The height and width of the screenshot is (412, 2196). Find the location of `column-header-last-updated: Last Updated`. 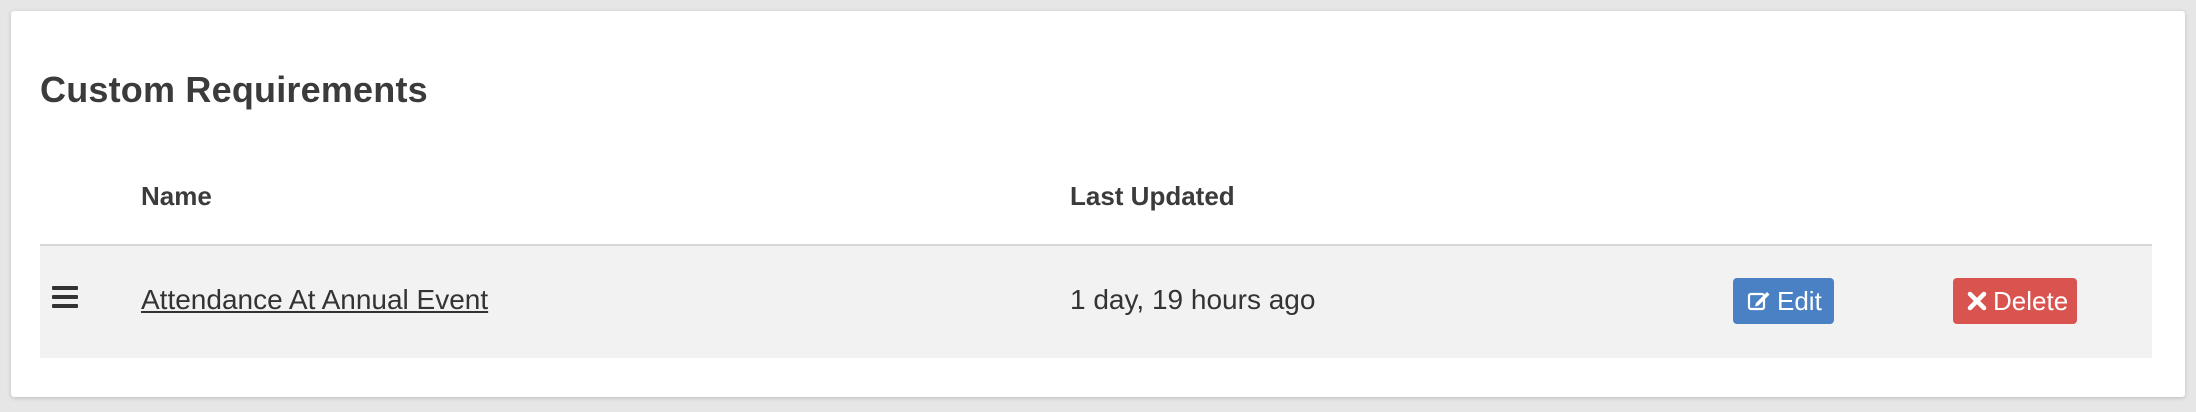

column-header-last-updated: Last Updated is located at coordinates (1152, 196).